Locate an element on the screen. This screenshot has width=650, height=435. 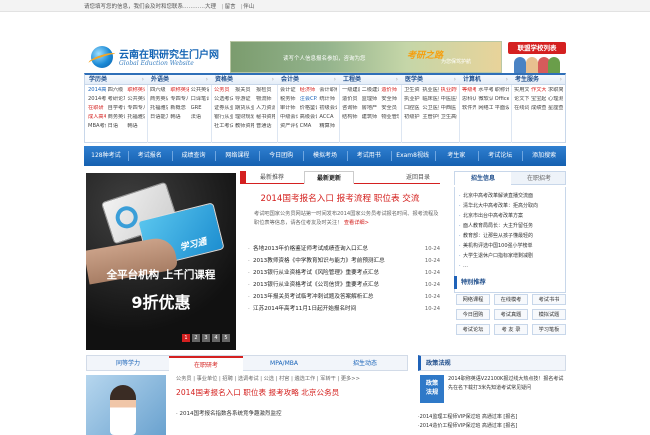
category-link: 公共英语 is located at coordinates (200, 90).